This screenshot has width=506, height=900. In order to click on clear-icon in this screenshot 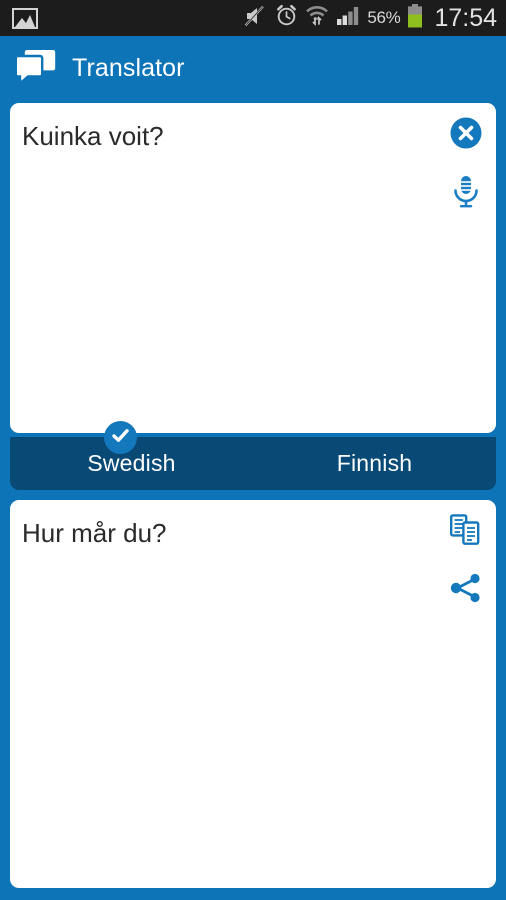, I will do `click(466, 135)`.